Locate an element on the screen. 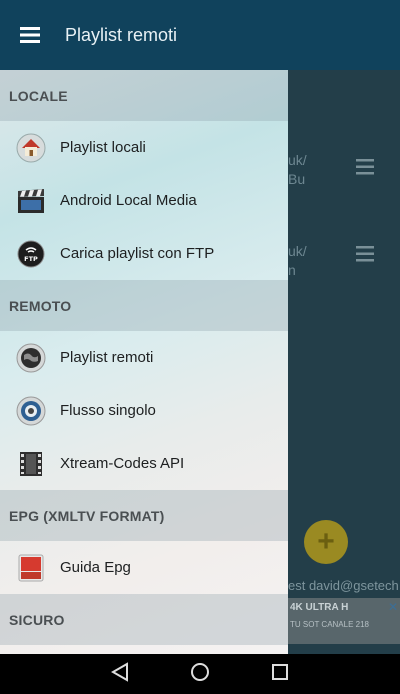 The height and width of the screenshot is (694, 400). drawer-item-xtream-codes: Xtream-Codes API is located at coordinates (144, 463).